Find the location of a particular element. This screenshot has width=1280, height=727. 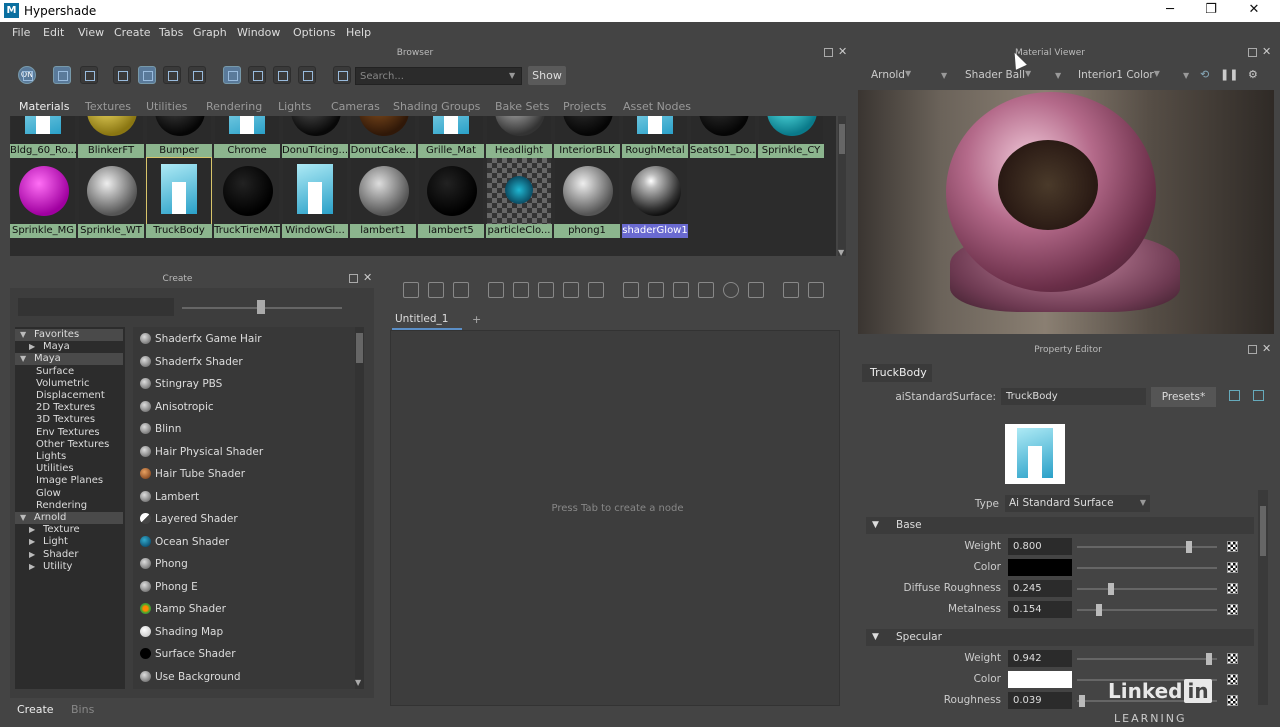

show-button: Show is located at coordinates (547, 75).